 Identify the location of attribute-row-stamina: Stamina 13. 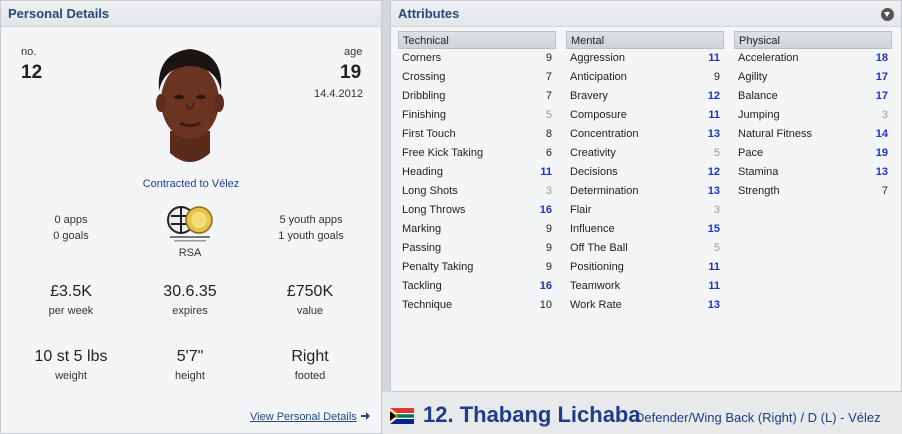
(813, 172).